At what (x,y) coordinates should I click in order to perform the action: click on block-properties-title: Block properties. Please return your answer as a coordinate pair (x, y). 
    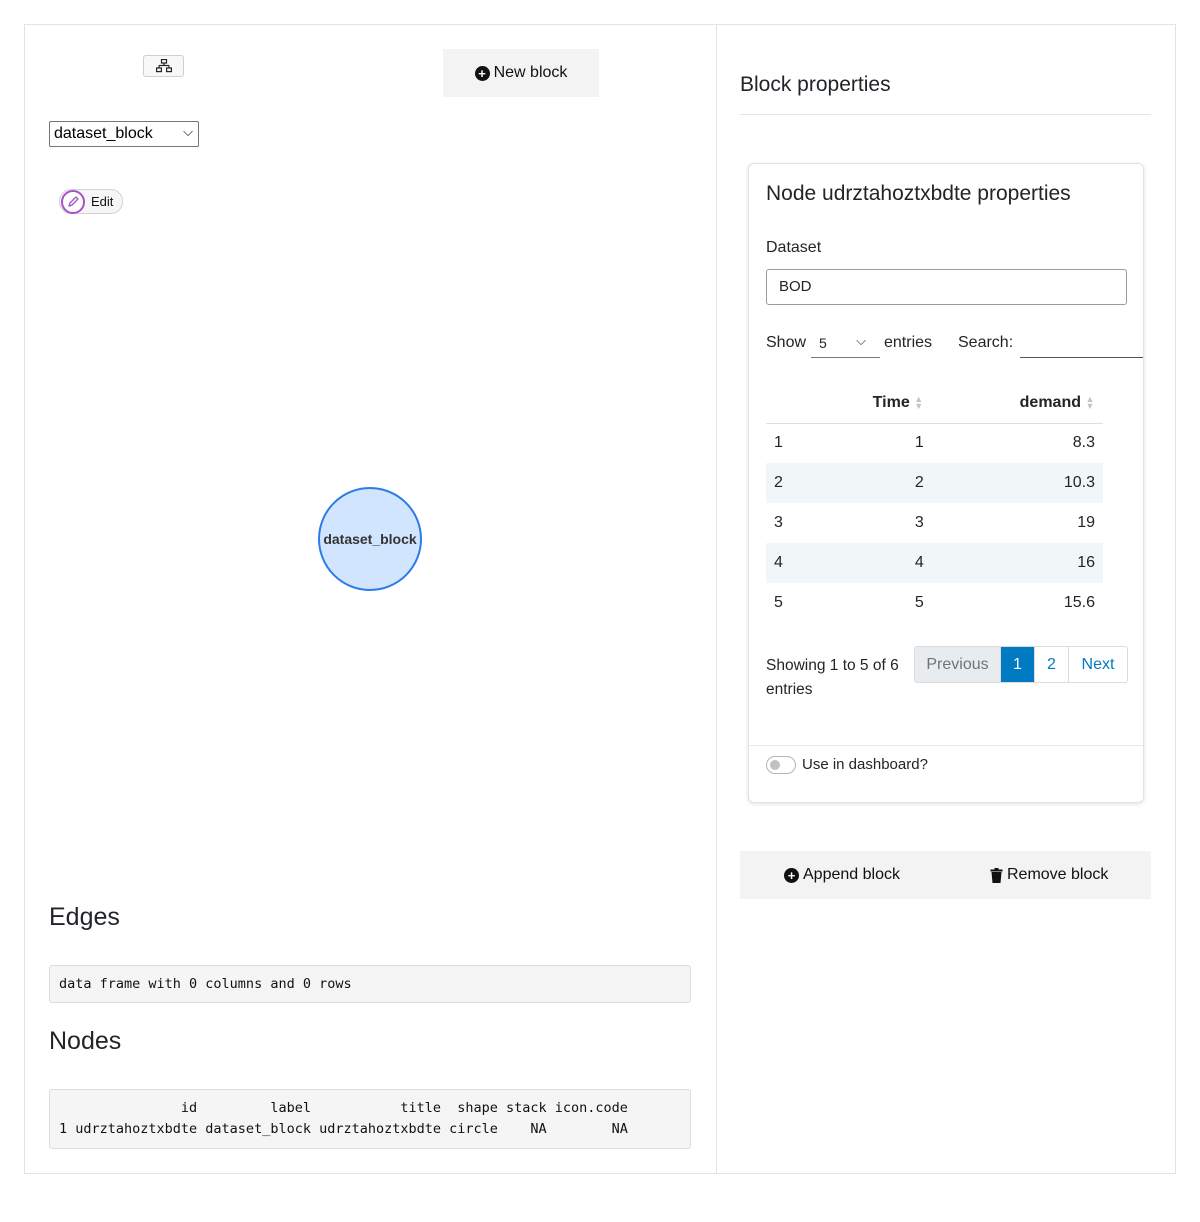
    Looking at the image, I should click on (815, 84).